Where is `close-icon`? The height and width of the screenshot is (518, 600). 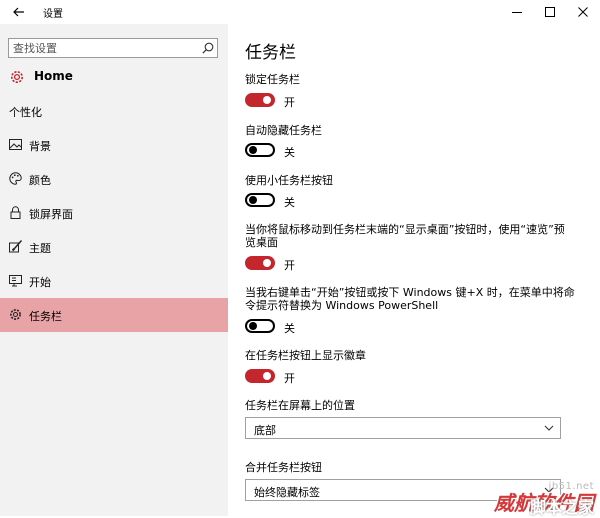 close-icon is located at coordinates (583, 12).